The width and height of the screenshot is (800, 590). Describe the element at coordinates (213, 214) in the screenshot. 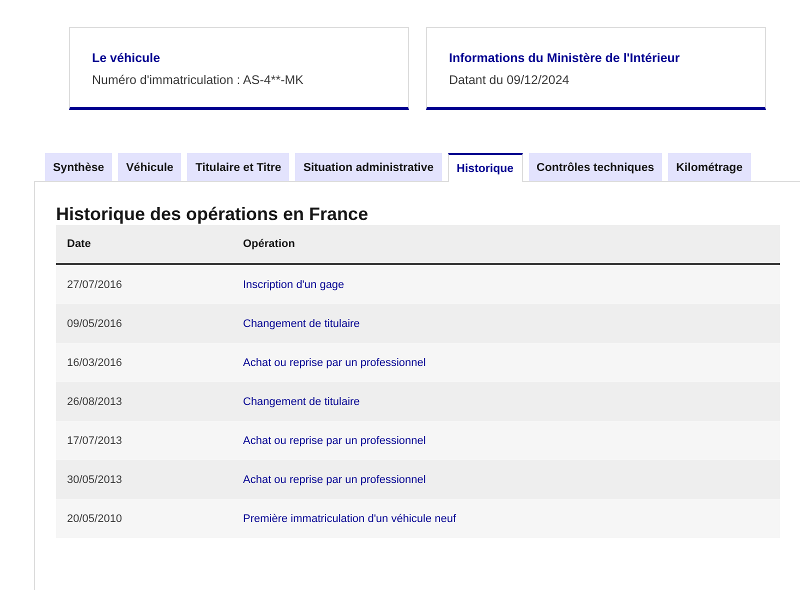

I see `section-title: Historique des opérations en France` at that location.